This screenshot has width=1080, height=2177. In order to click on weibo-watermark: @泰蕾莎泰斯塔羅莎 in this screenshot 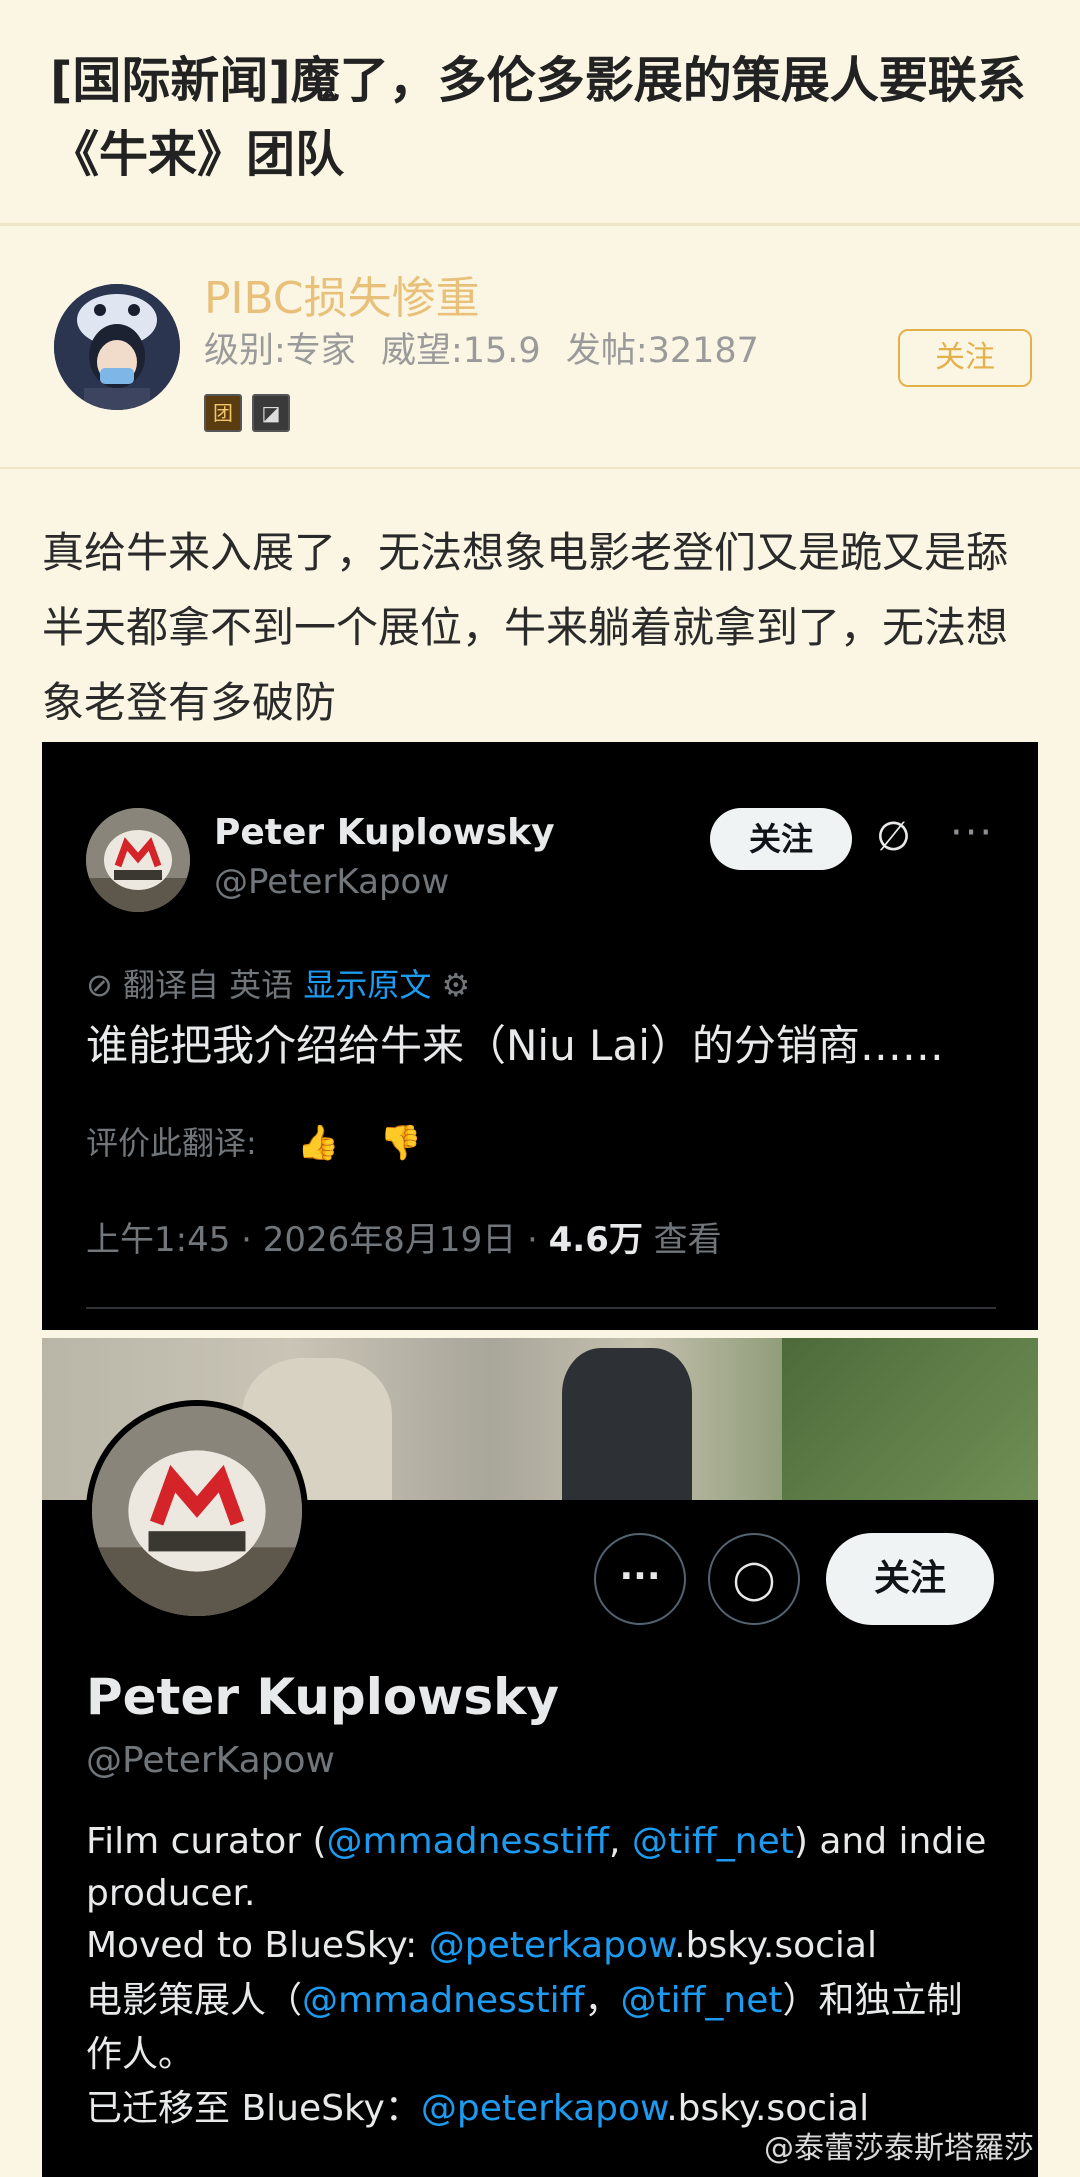, I will do `click(899, 2148)`.